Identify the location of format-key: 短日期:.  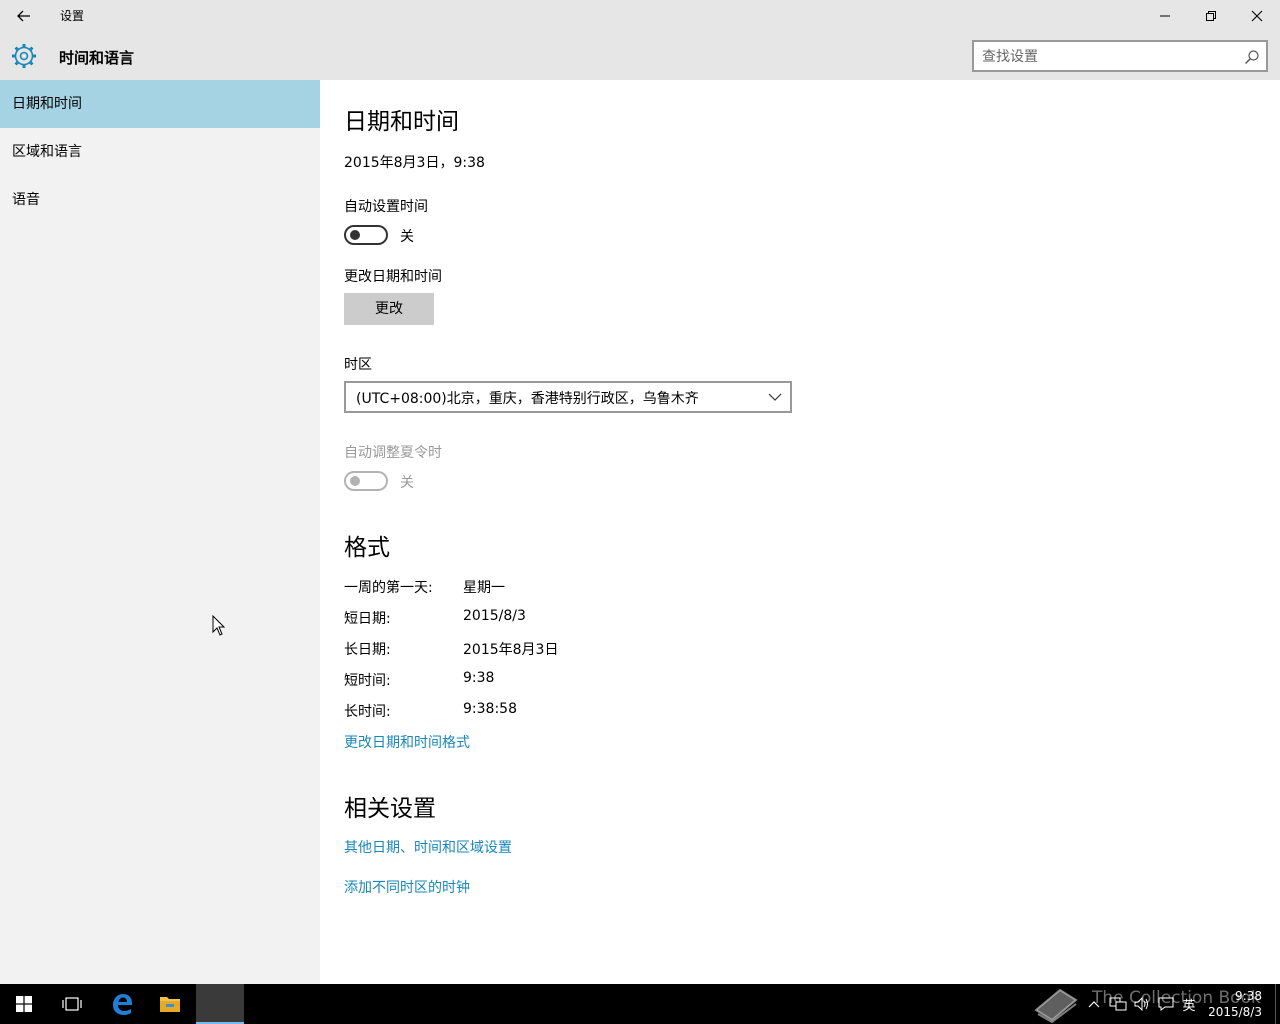
(367, 619).